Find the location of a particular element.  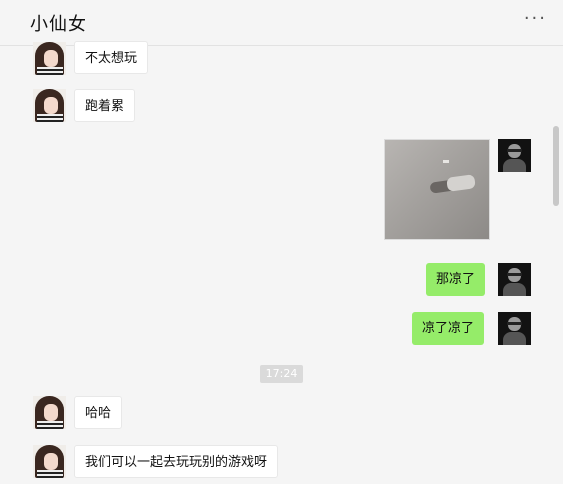

message-bubble-received: 跑着累 is located at coordinates (105, 105).